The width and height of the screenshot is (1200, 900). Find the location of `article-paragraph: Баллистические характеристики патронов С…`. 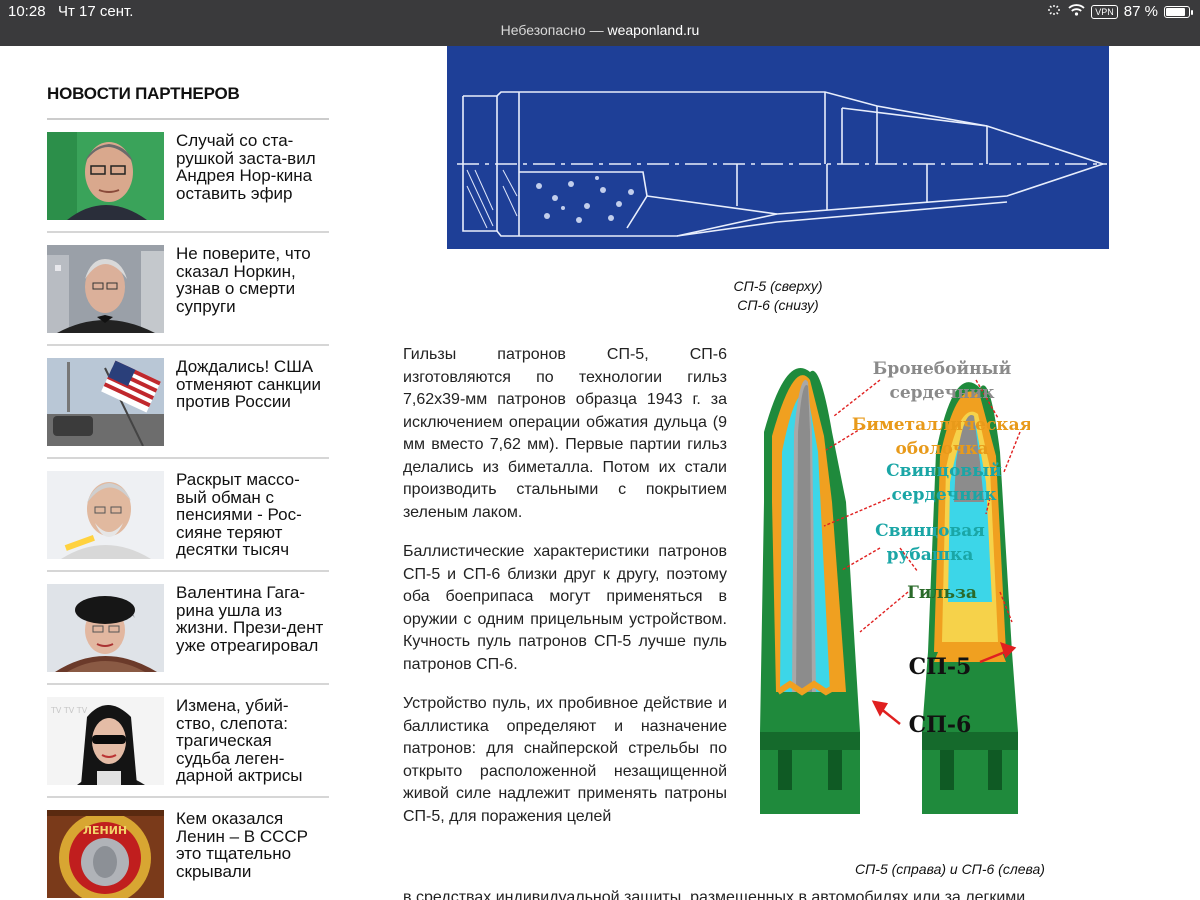

article-paragraph: Баллистические характеристики патронов С… is located at coordinates (565, 608).